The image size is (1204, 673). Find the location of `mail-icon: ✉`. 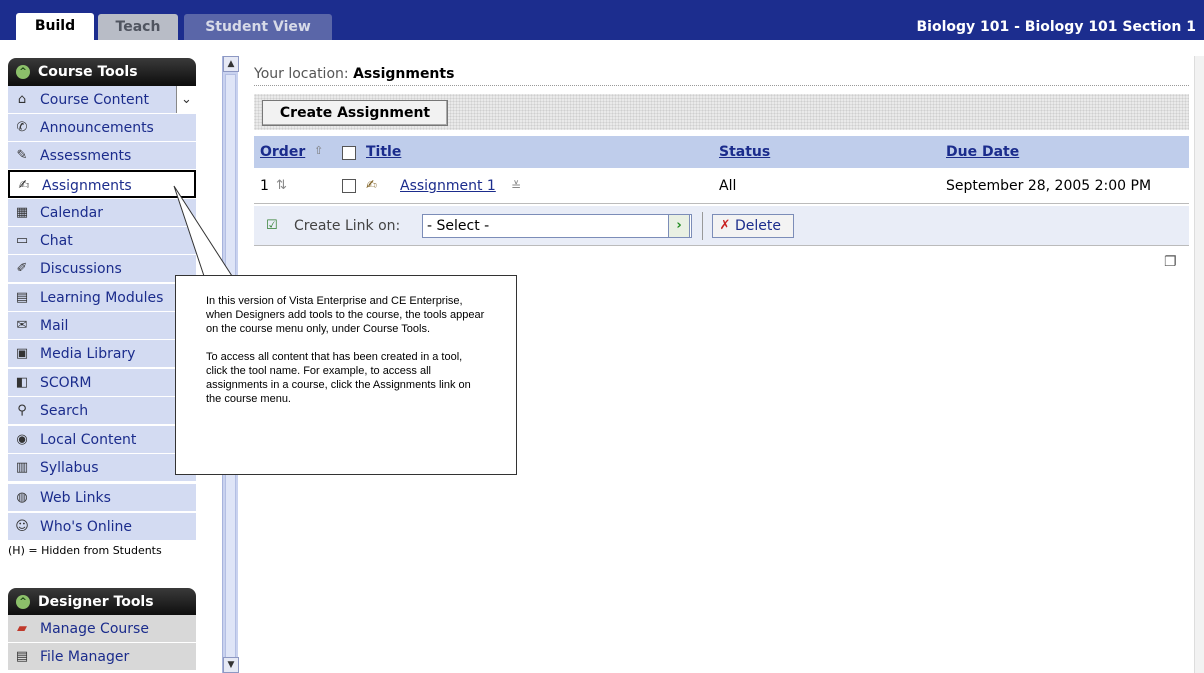

mail-icon: ✉ is located at coordinates (22, 325).